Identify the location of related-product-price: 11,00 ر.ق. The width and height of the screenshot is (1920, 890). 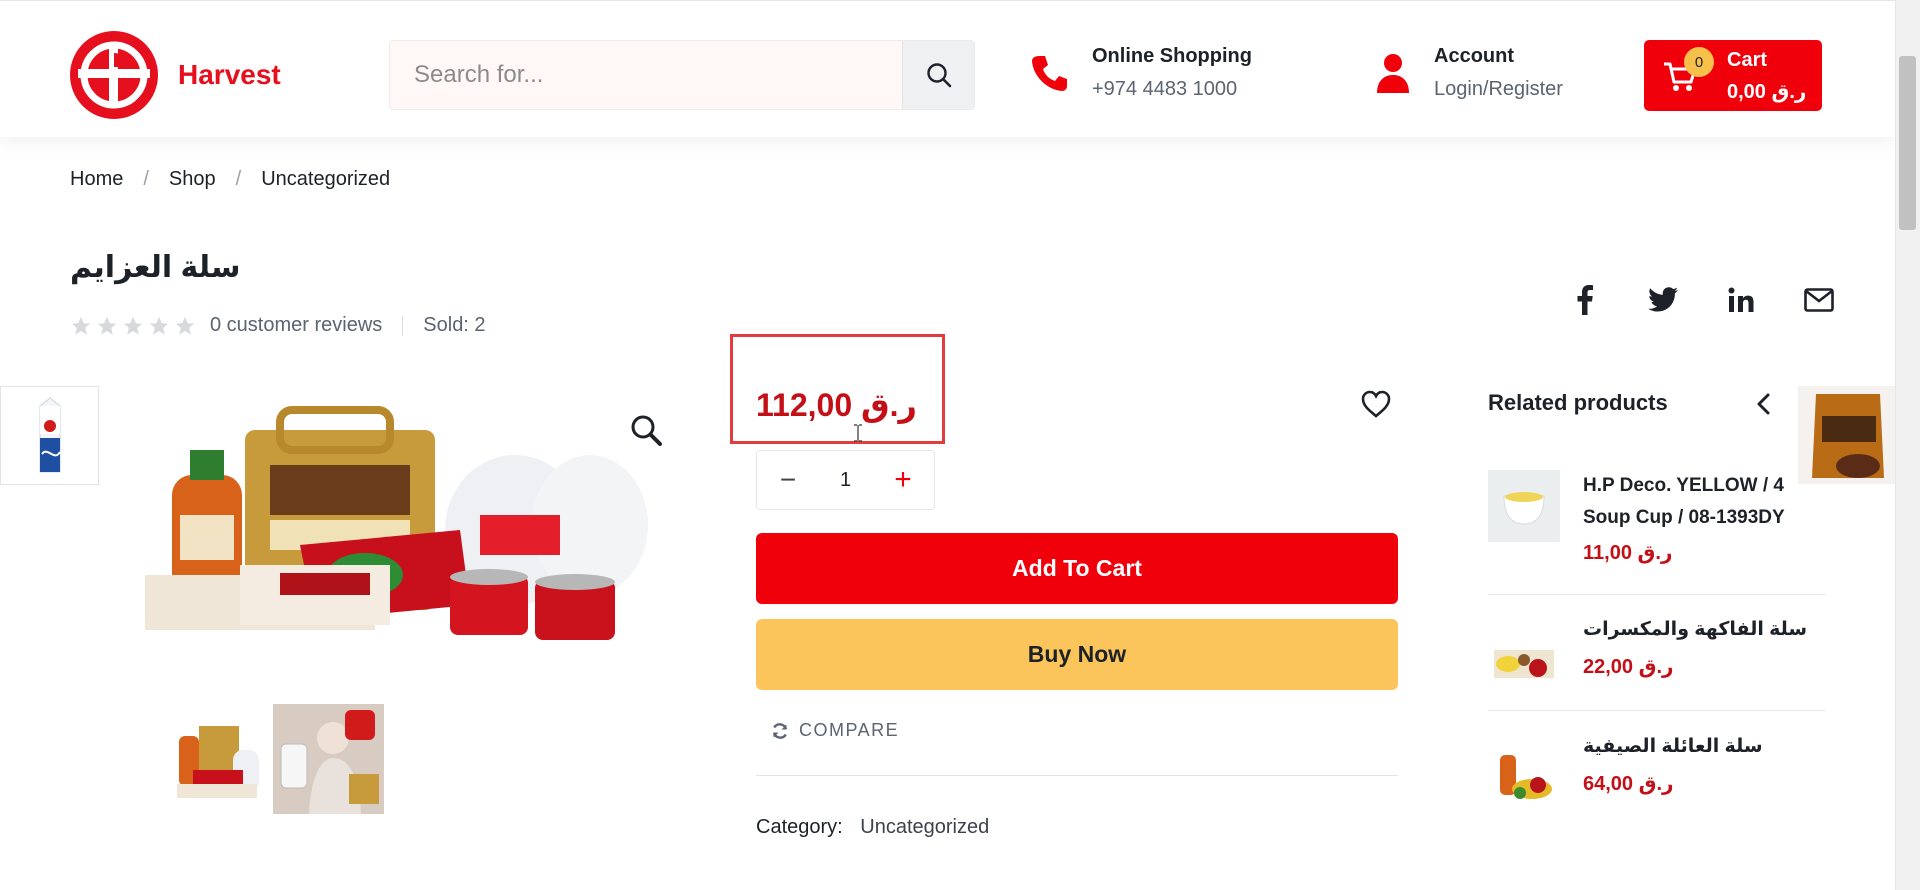
(1628, 553).